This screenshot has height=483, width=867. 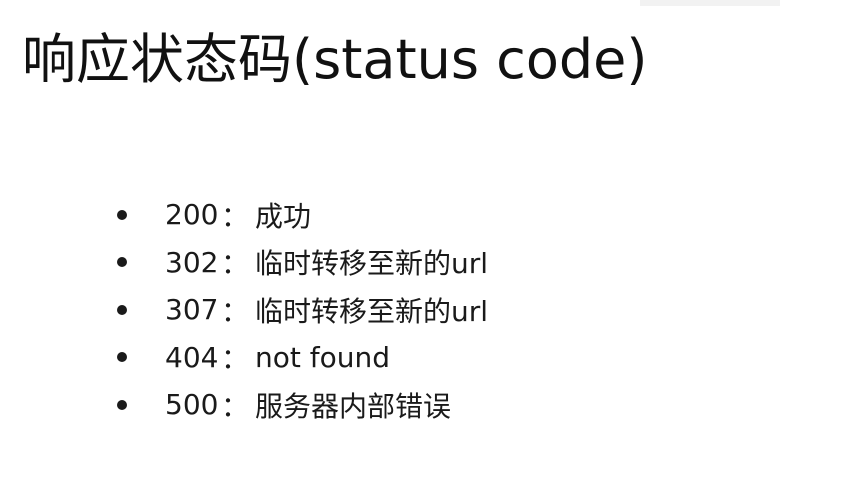 I want to click on status-code: 500, so click(x=192, y=405).